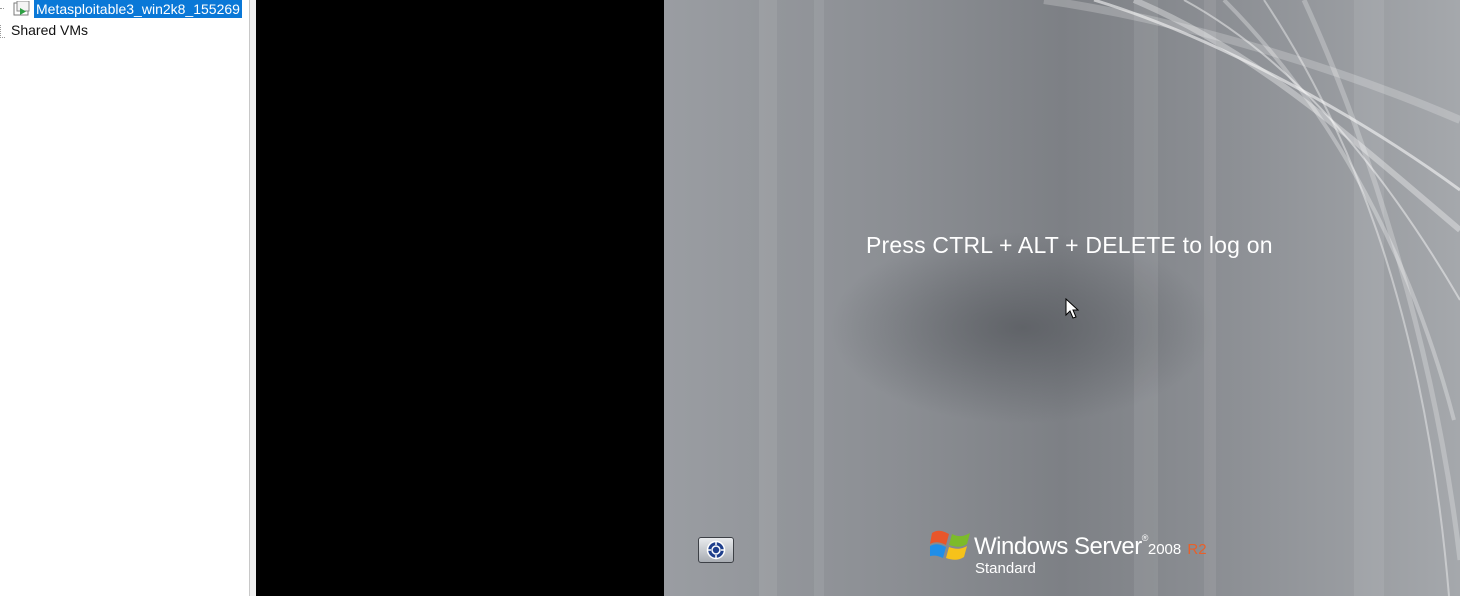 Image resolution: width=1460 pixels, height=596 pixels. What do you see at coordinates (949, 546) in the screenshot?
I see `windows-flag-icon` at bounding box center [949, 546].